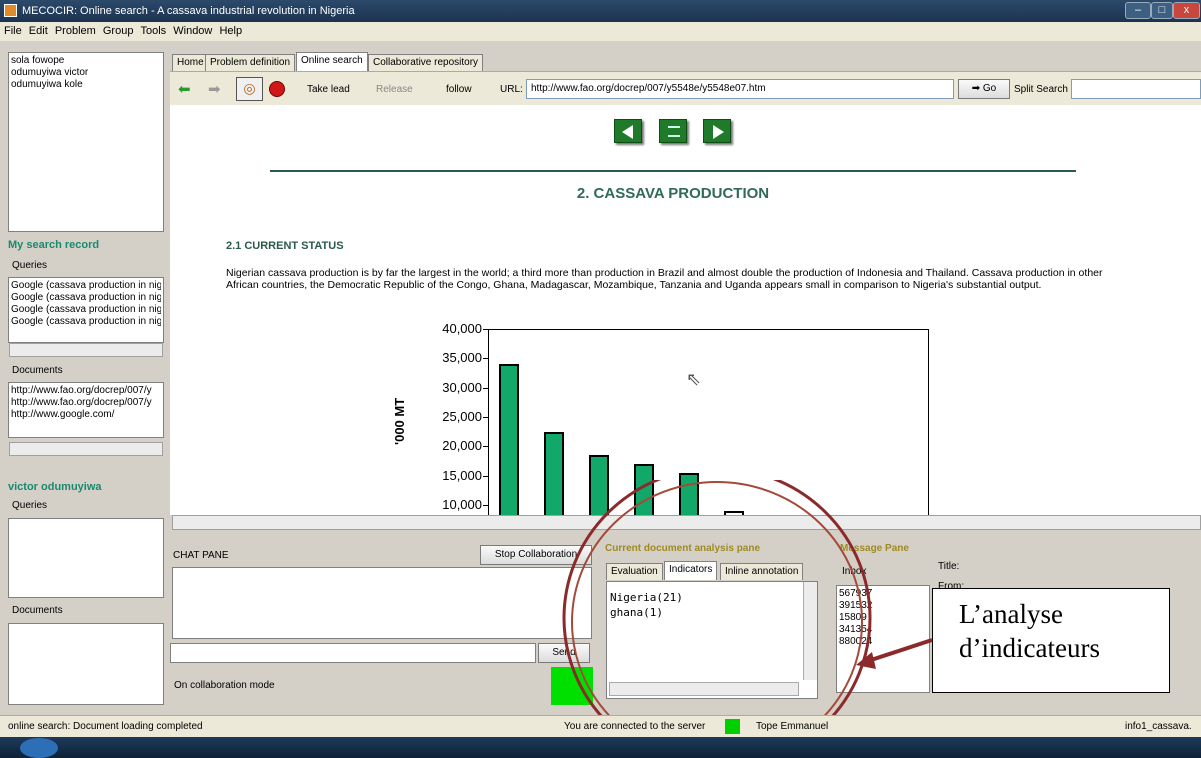 This screenshot has width=1201, height=758. I want to click on y-tick-label: 35,000, so click(462, 358).